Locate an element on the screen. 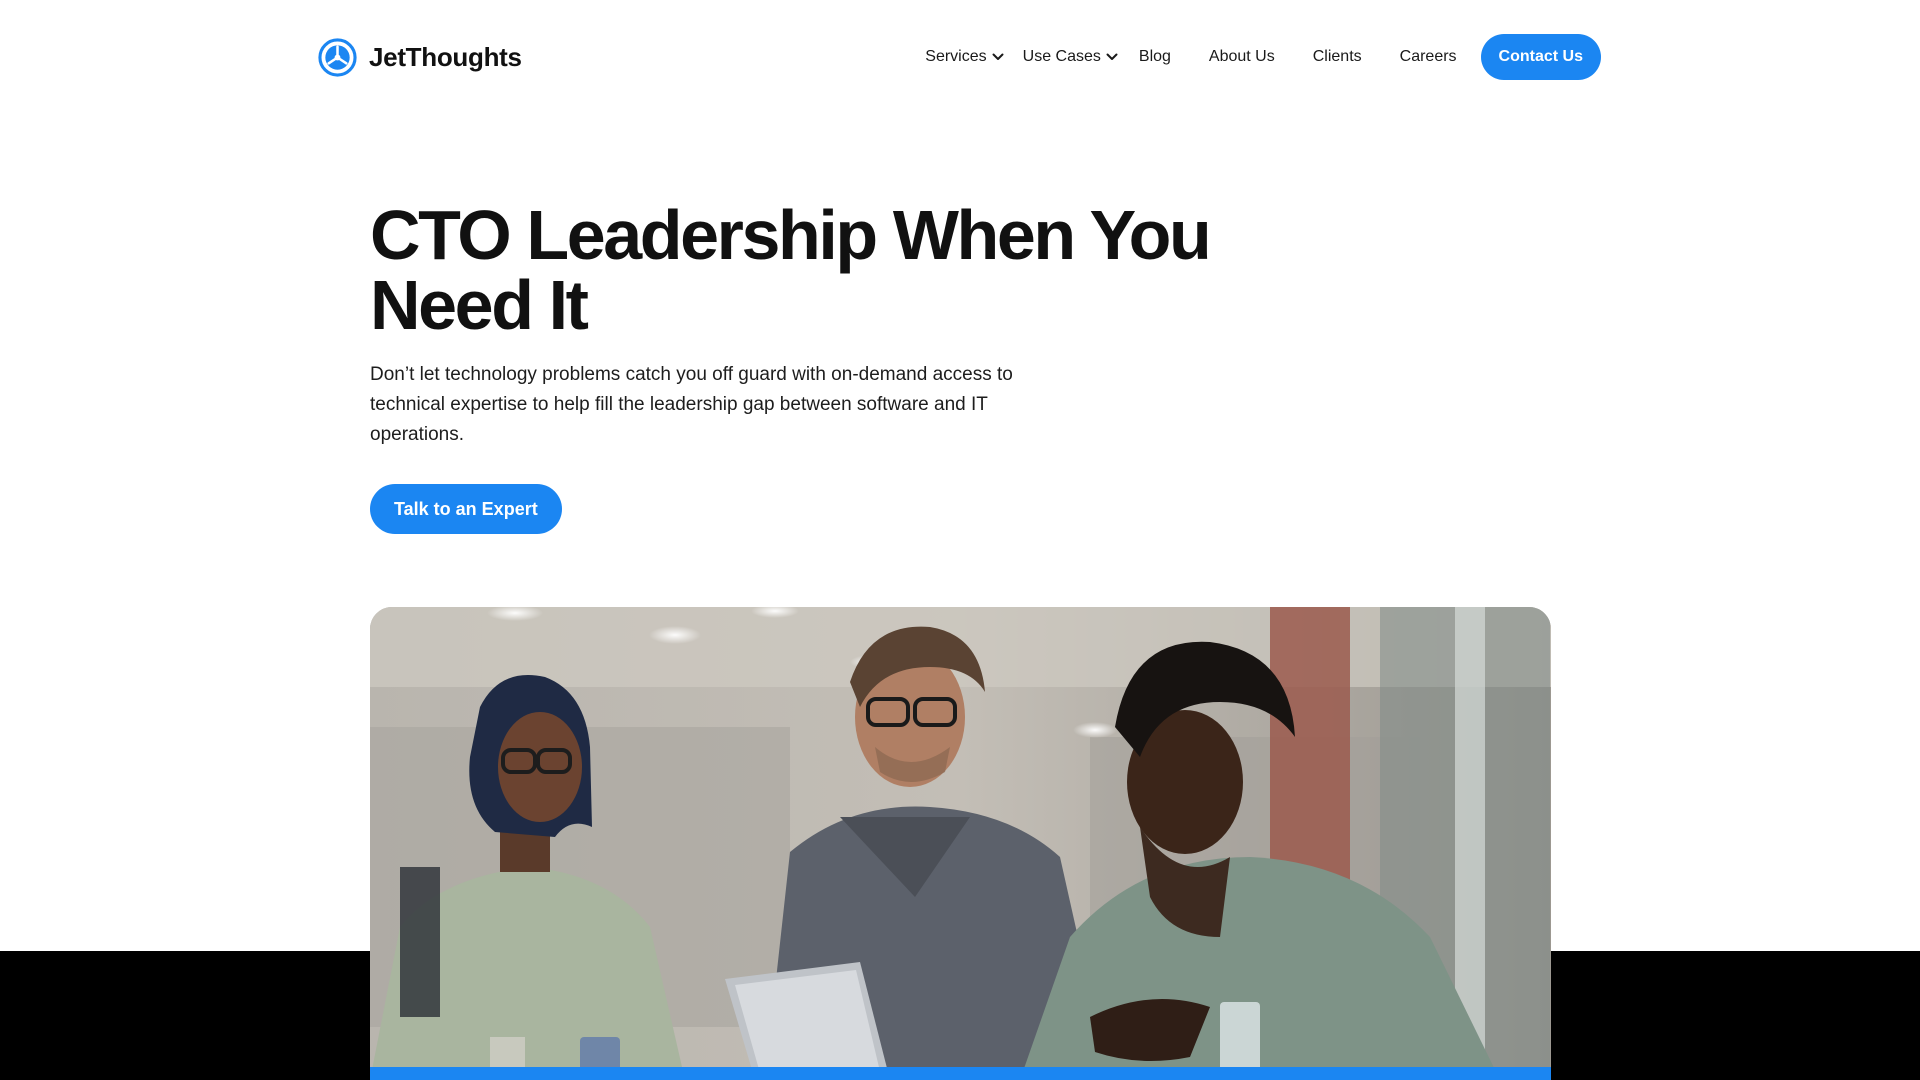 The height and width of the screenshot is (1080, 1920). jetthoughts-logo-icon is located at coordinates (337, 57).